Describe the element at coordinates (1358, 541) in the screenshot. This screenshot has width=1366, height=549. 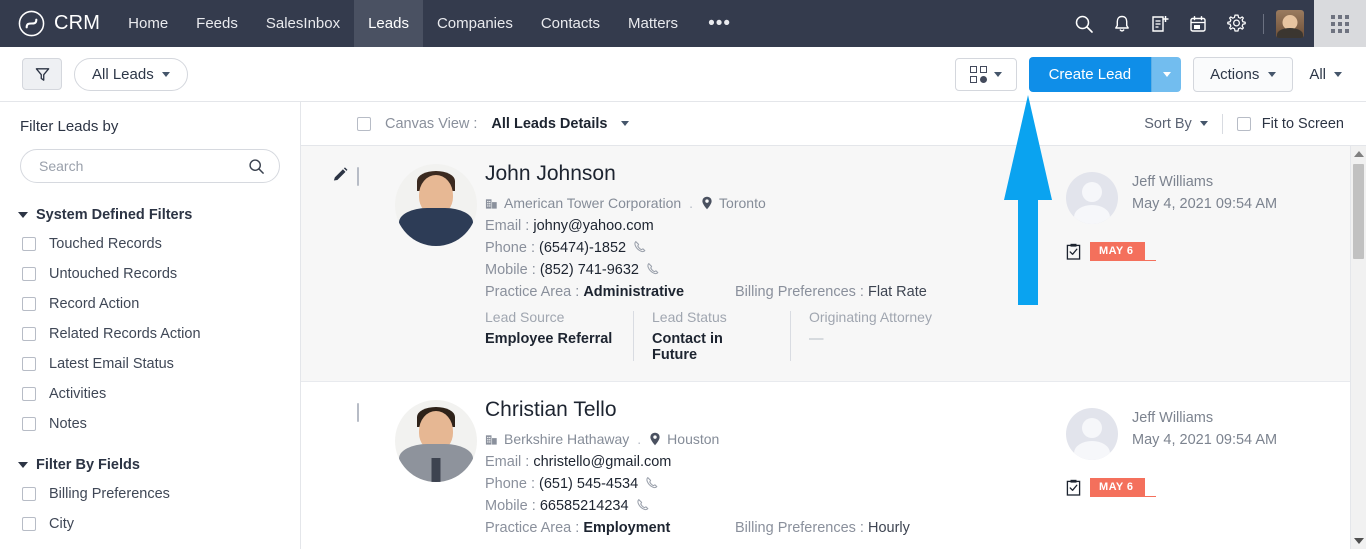
I see `scroll-down-arrow-icon` at that location.